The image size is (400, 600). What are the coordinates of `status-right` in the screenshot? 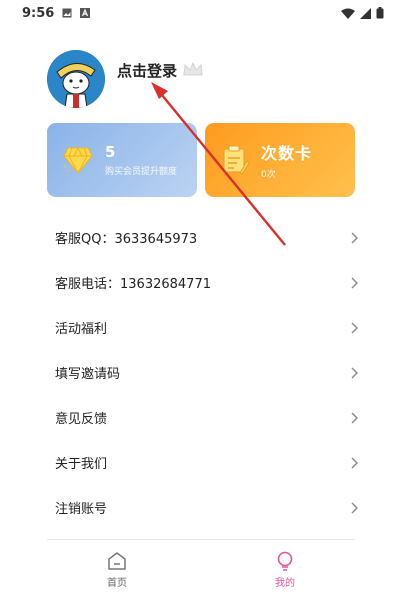 It's located at (362, 13).